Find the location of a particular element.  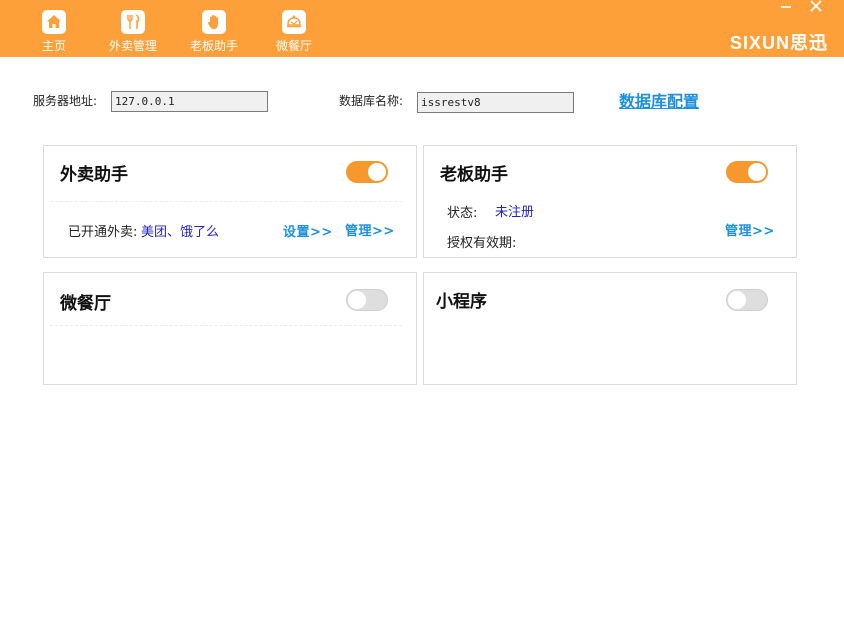

nav-label-boss-assistant: 老板助手 is located at coordinates (213, 46).